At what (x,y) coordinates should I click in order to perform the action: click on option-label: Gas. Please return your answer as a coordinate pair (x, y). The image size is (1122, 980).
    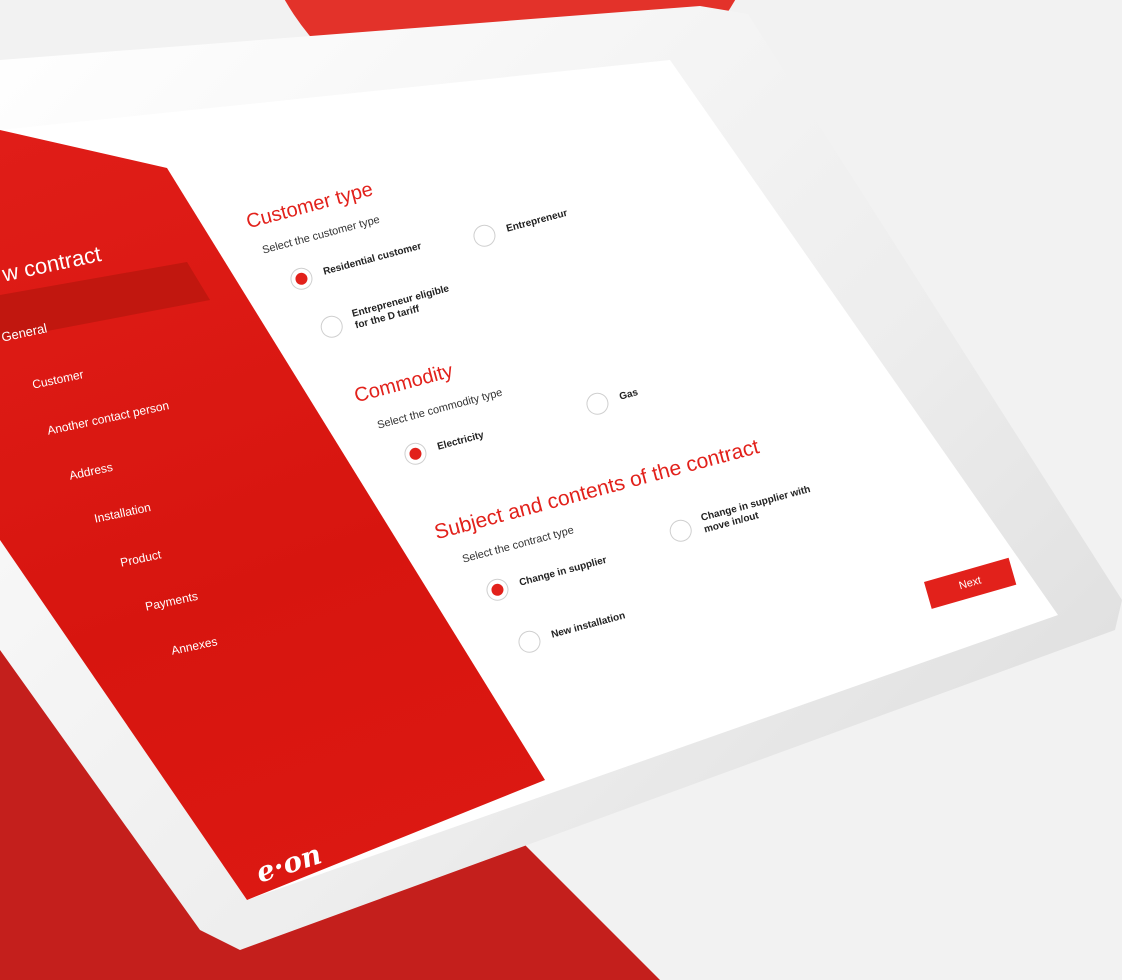
    Looking at the image, I should click on (629, 395).